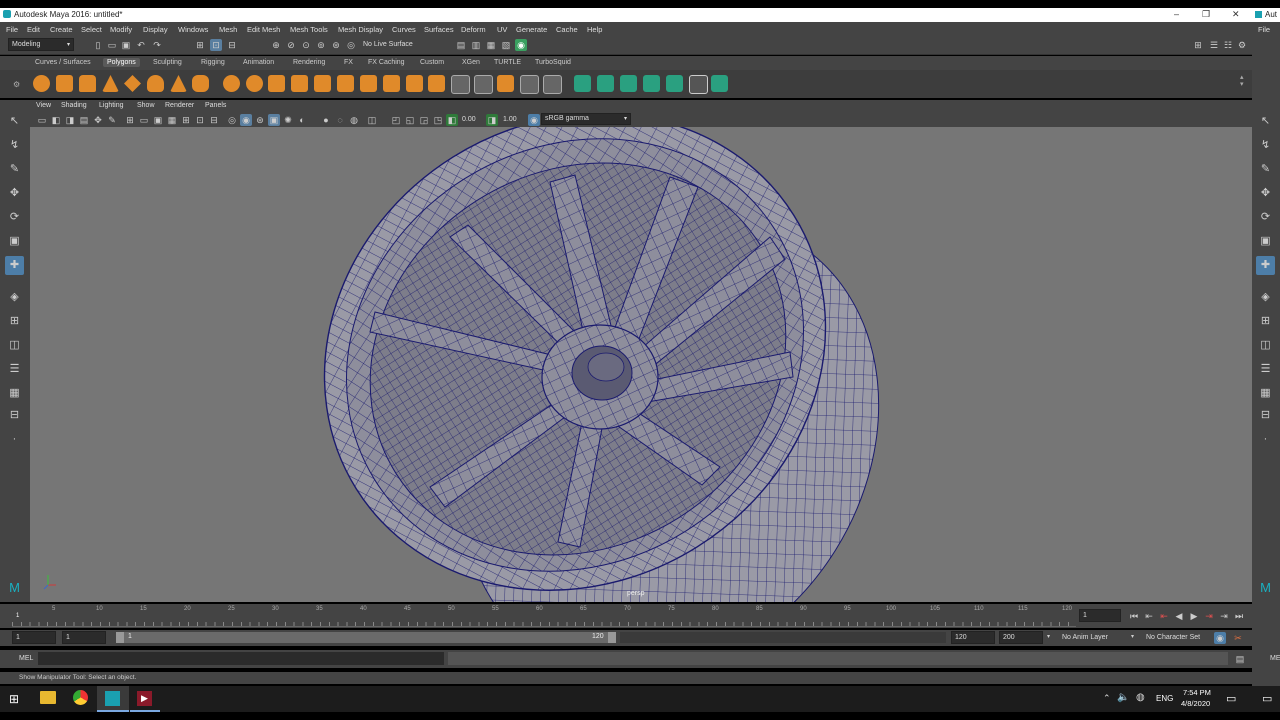  What do you see at coordinates (276, 83) in the screenshot?
I see `mirror-icon` at bounding box center [276, 83].